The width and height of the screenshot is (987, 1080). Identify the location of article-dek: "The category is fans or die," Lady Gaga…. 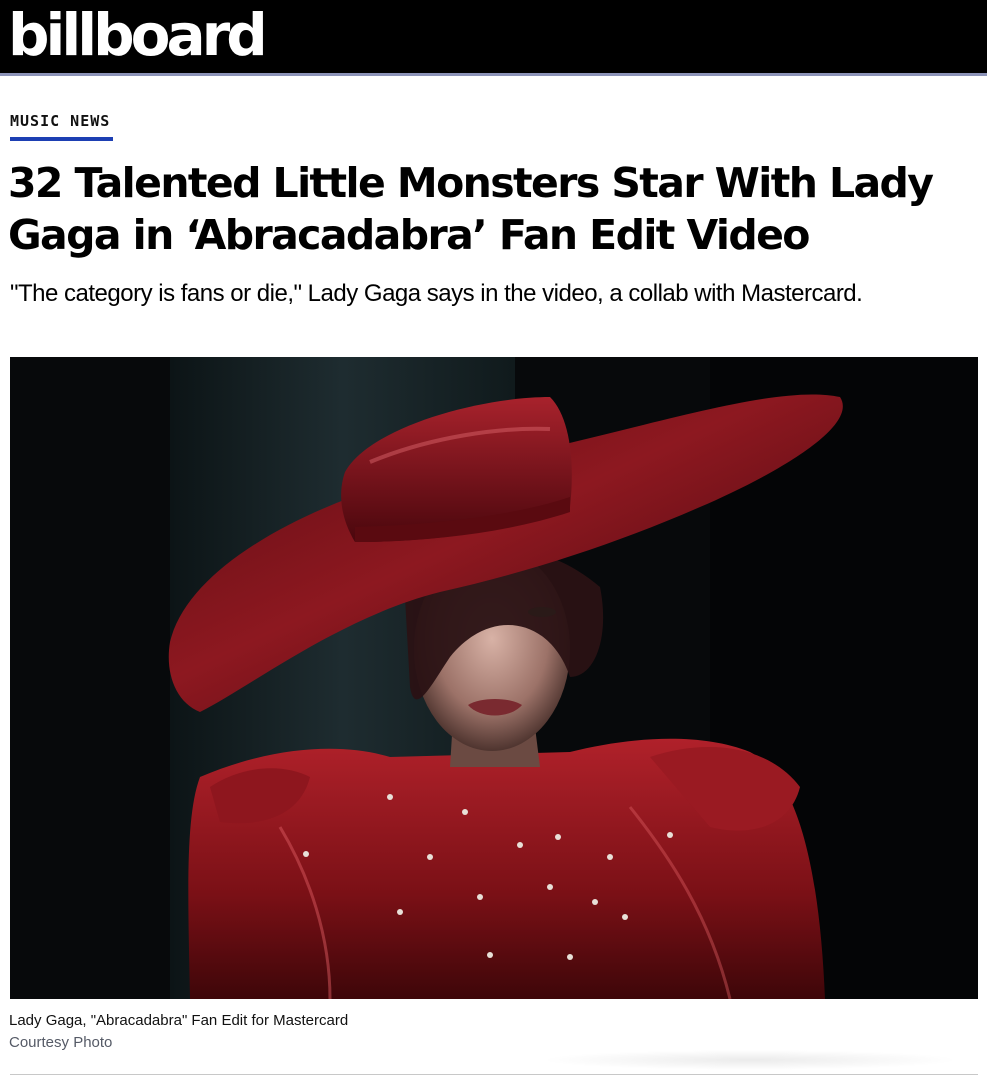
(436, 293).